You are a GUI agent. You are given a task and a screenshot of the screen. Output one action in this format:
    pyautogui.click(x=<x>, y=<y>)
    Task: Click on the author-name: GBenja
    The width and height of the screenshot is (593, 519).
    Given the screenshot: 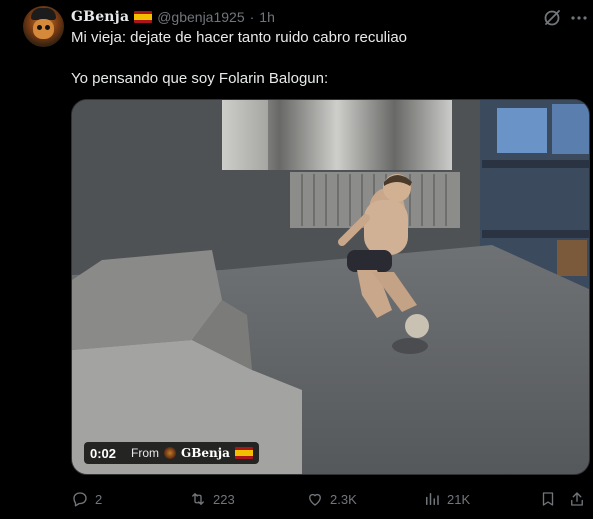 What is the action you would take?
    pyautogui.click(x=100, y=17)
    